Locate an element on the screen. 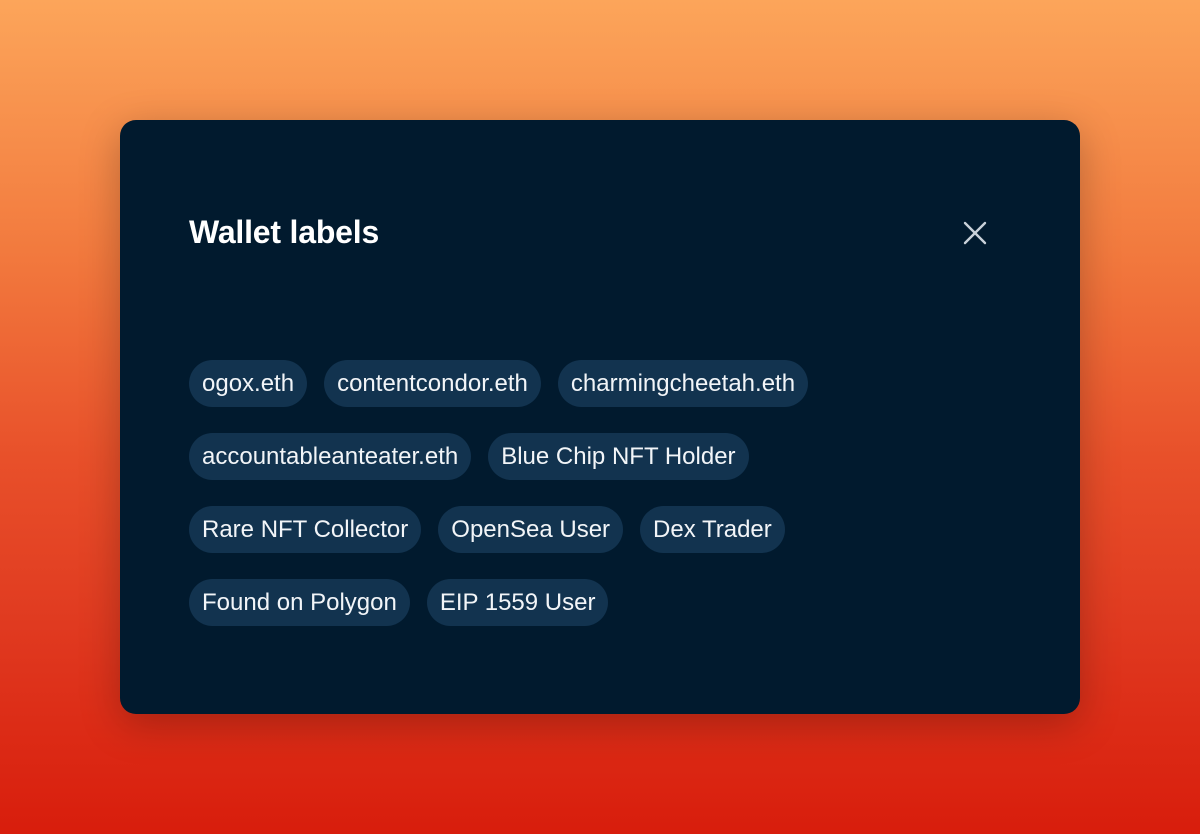 This screenshot has height=834, width=1200. label-chip: Dex Trader is located at coordinates (712, 529).